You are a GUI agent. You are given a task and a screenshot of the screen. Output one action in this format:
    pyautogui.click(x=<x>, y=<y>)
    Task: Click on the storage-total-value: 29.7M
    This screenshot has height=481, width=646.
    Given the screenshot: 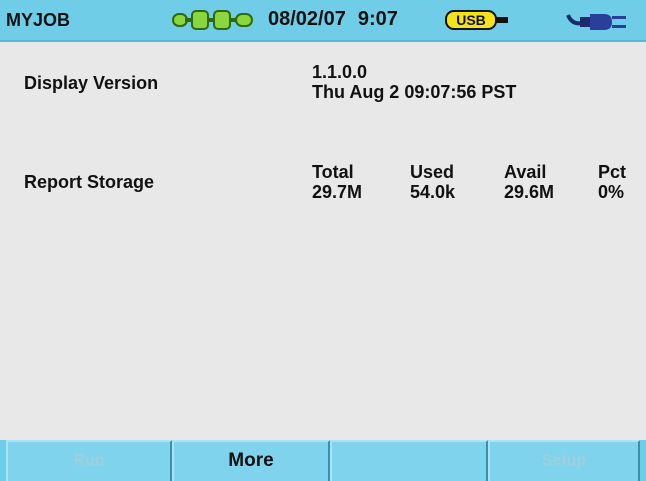 What is the action you would take?
    pyautogui.click(x=337, y=192)
    